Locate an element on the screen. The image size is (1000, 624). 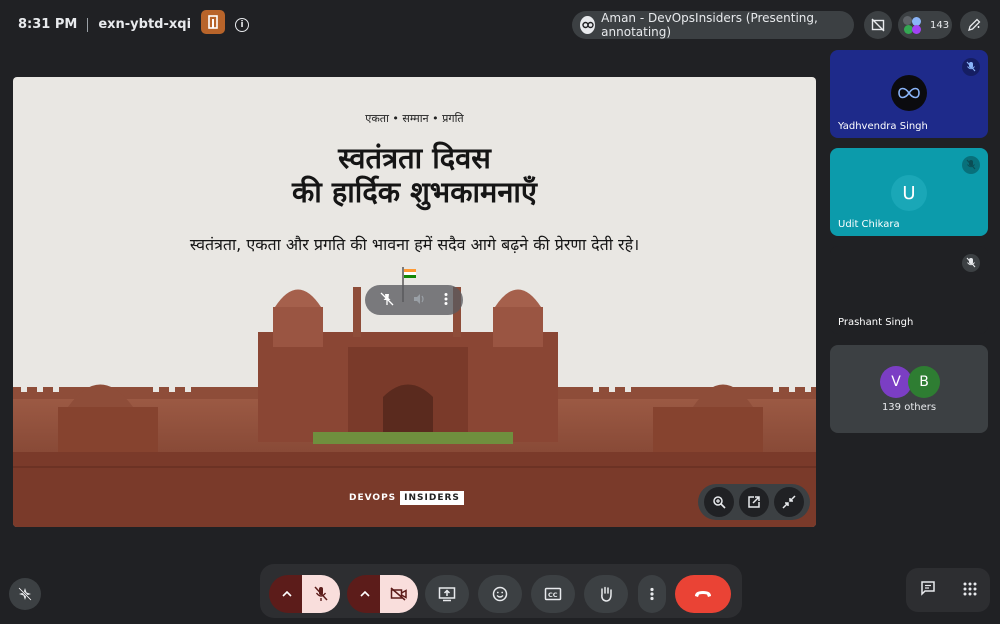
slide-title: स्वतंत्रता दिवस की हार्दिक शुभकामनाएँ is located at coordinates (414, 175).